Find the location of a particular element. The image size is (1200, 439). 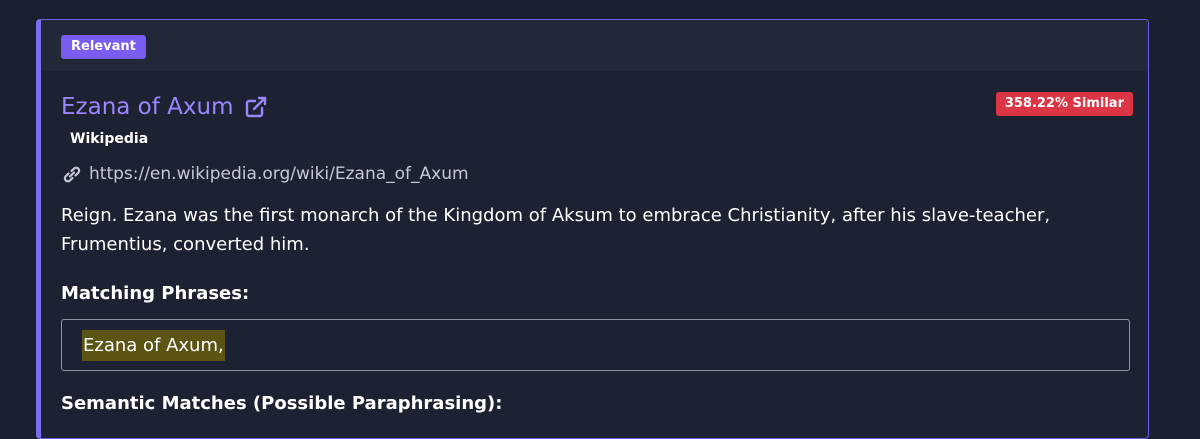

source-label: Wikipedia is located at coordinates (109, 139).